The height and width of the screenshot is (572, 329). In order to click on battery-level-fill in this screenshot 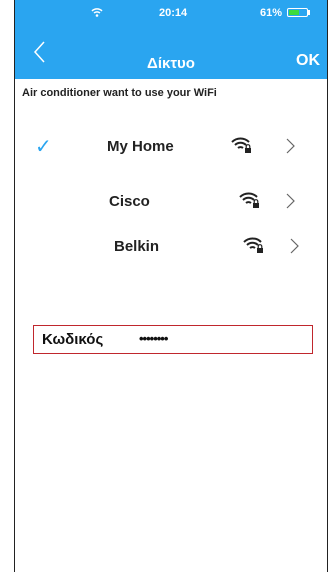, I will do `click(294, 12)`.